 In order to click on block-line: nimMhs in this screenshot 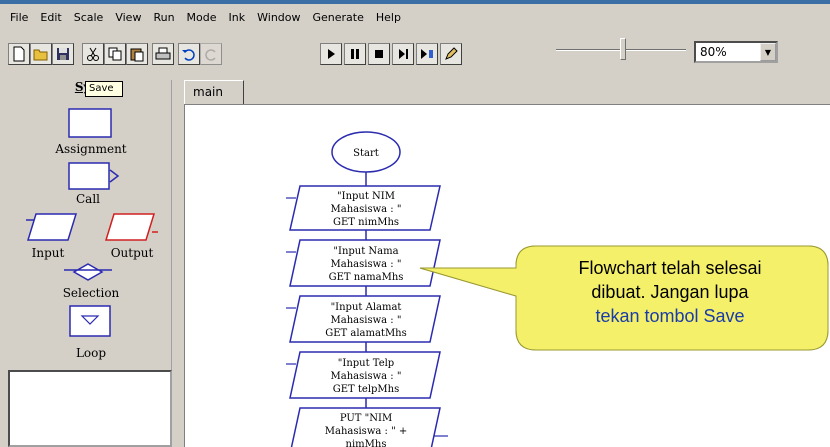, I will do `click(366, 443)`.